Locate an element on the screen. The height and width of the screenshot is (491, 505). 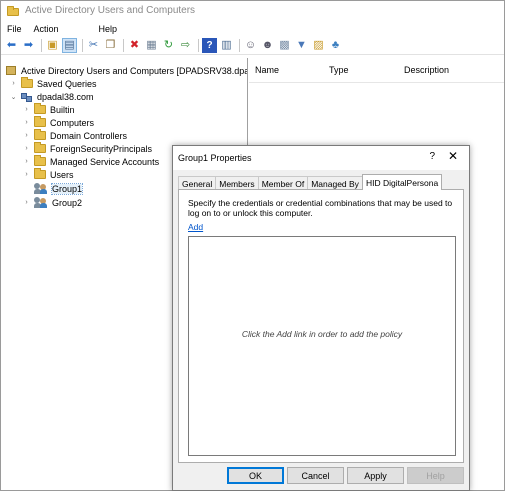
help-button: ? is located at coordinates (432, 156).